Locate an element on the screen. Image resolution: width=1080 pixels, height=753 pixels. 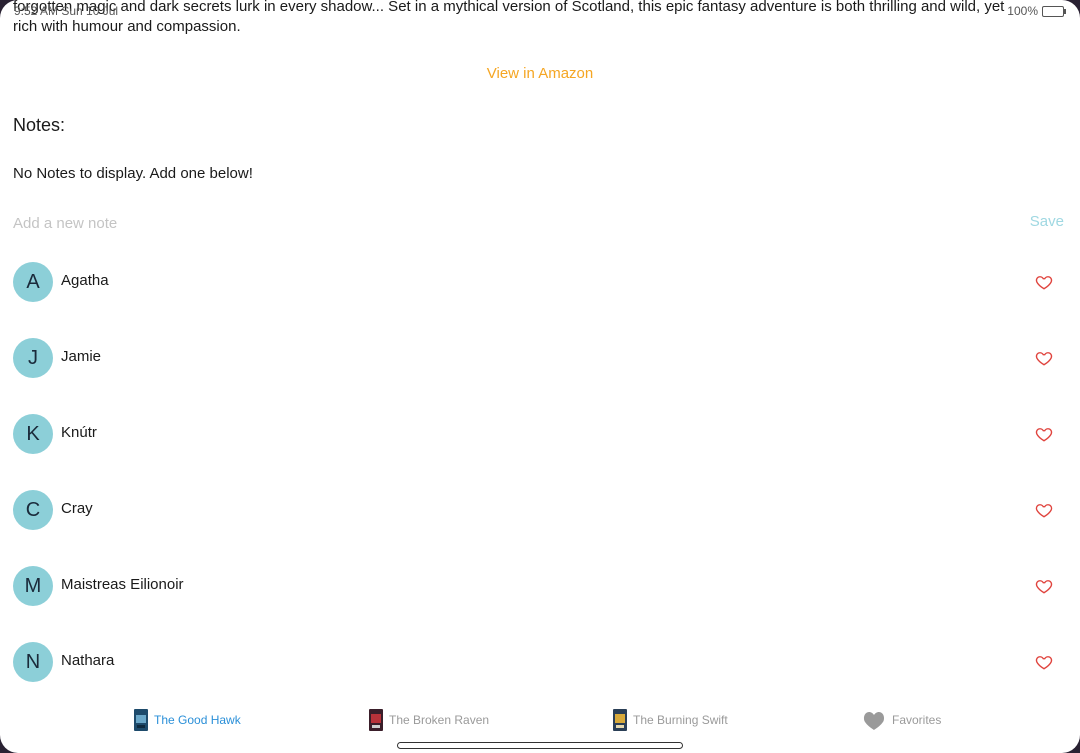
save-note-button: Save is located at coordinates (1047, 221).